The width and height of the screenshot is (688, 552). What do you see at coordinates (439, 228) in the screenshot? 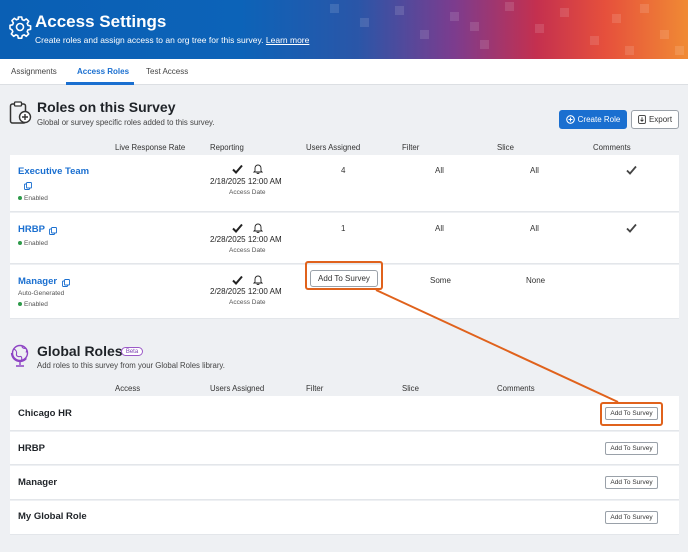
I see `filter-value: All` at bounding box center [439, 228].